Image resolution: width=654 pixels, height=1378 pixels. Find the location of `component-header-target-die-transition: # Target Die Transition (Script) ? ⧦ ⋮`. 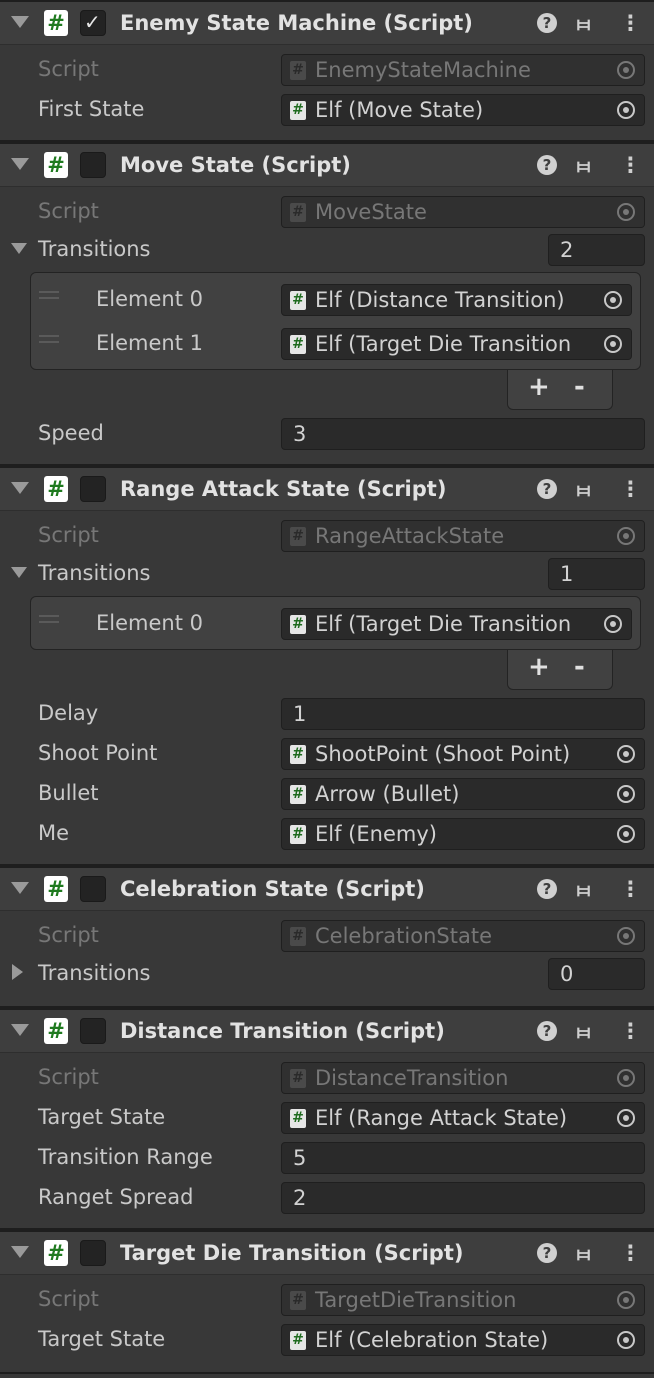

component-header-target-die-transition: # Target Die Transition (Script) ? ⧦ ⋮ is located at coordinates (327, 1252).